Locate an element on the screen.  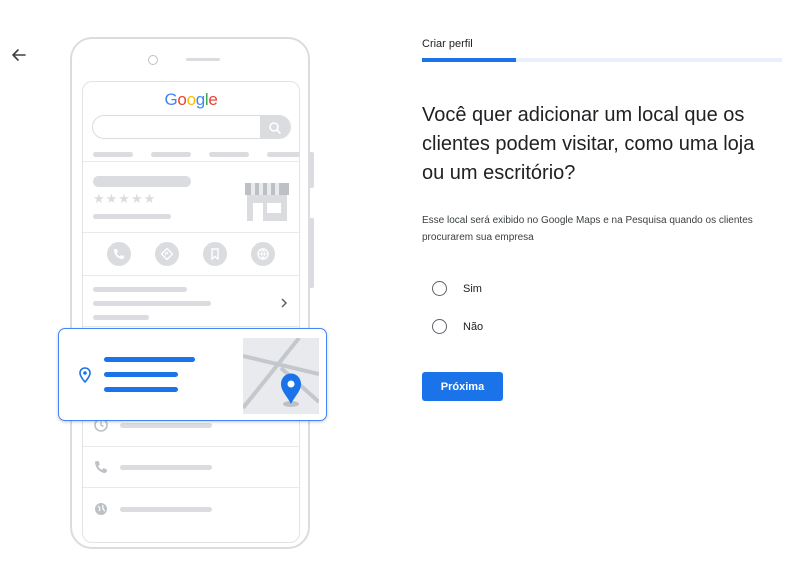
progress-bar is located at coordinates (602, 60).